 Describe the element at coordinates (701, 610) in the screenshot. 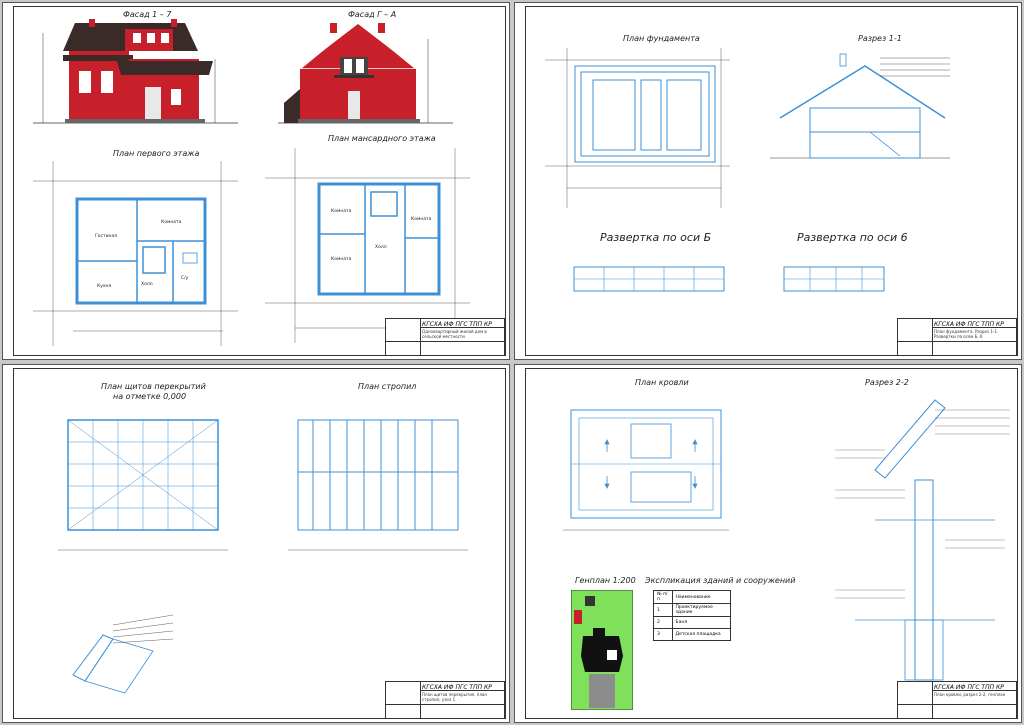

I see `table-cell: Проектируемое здание` at that location.